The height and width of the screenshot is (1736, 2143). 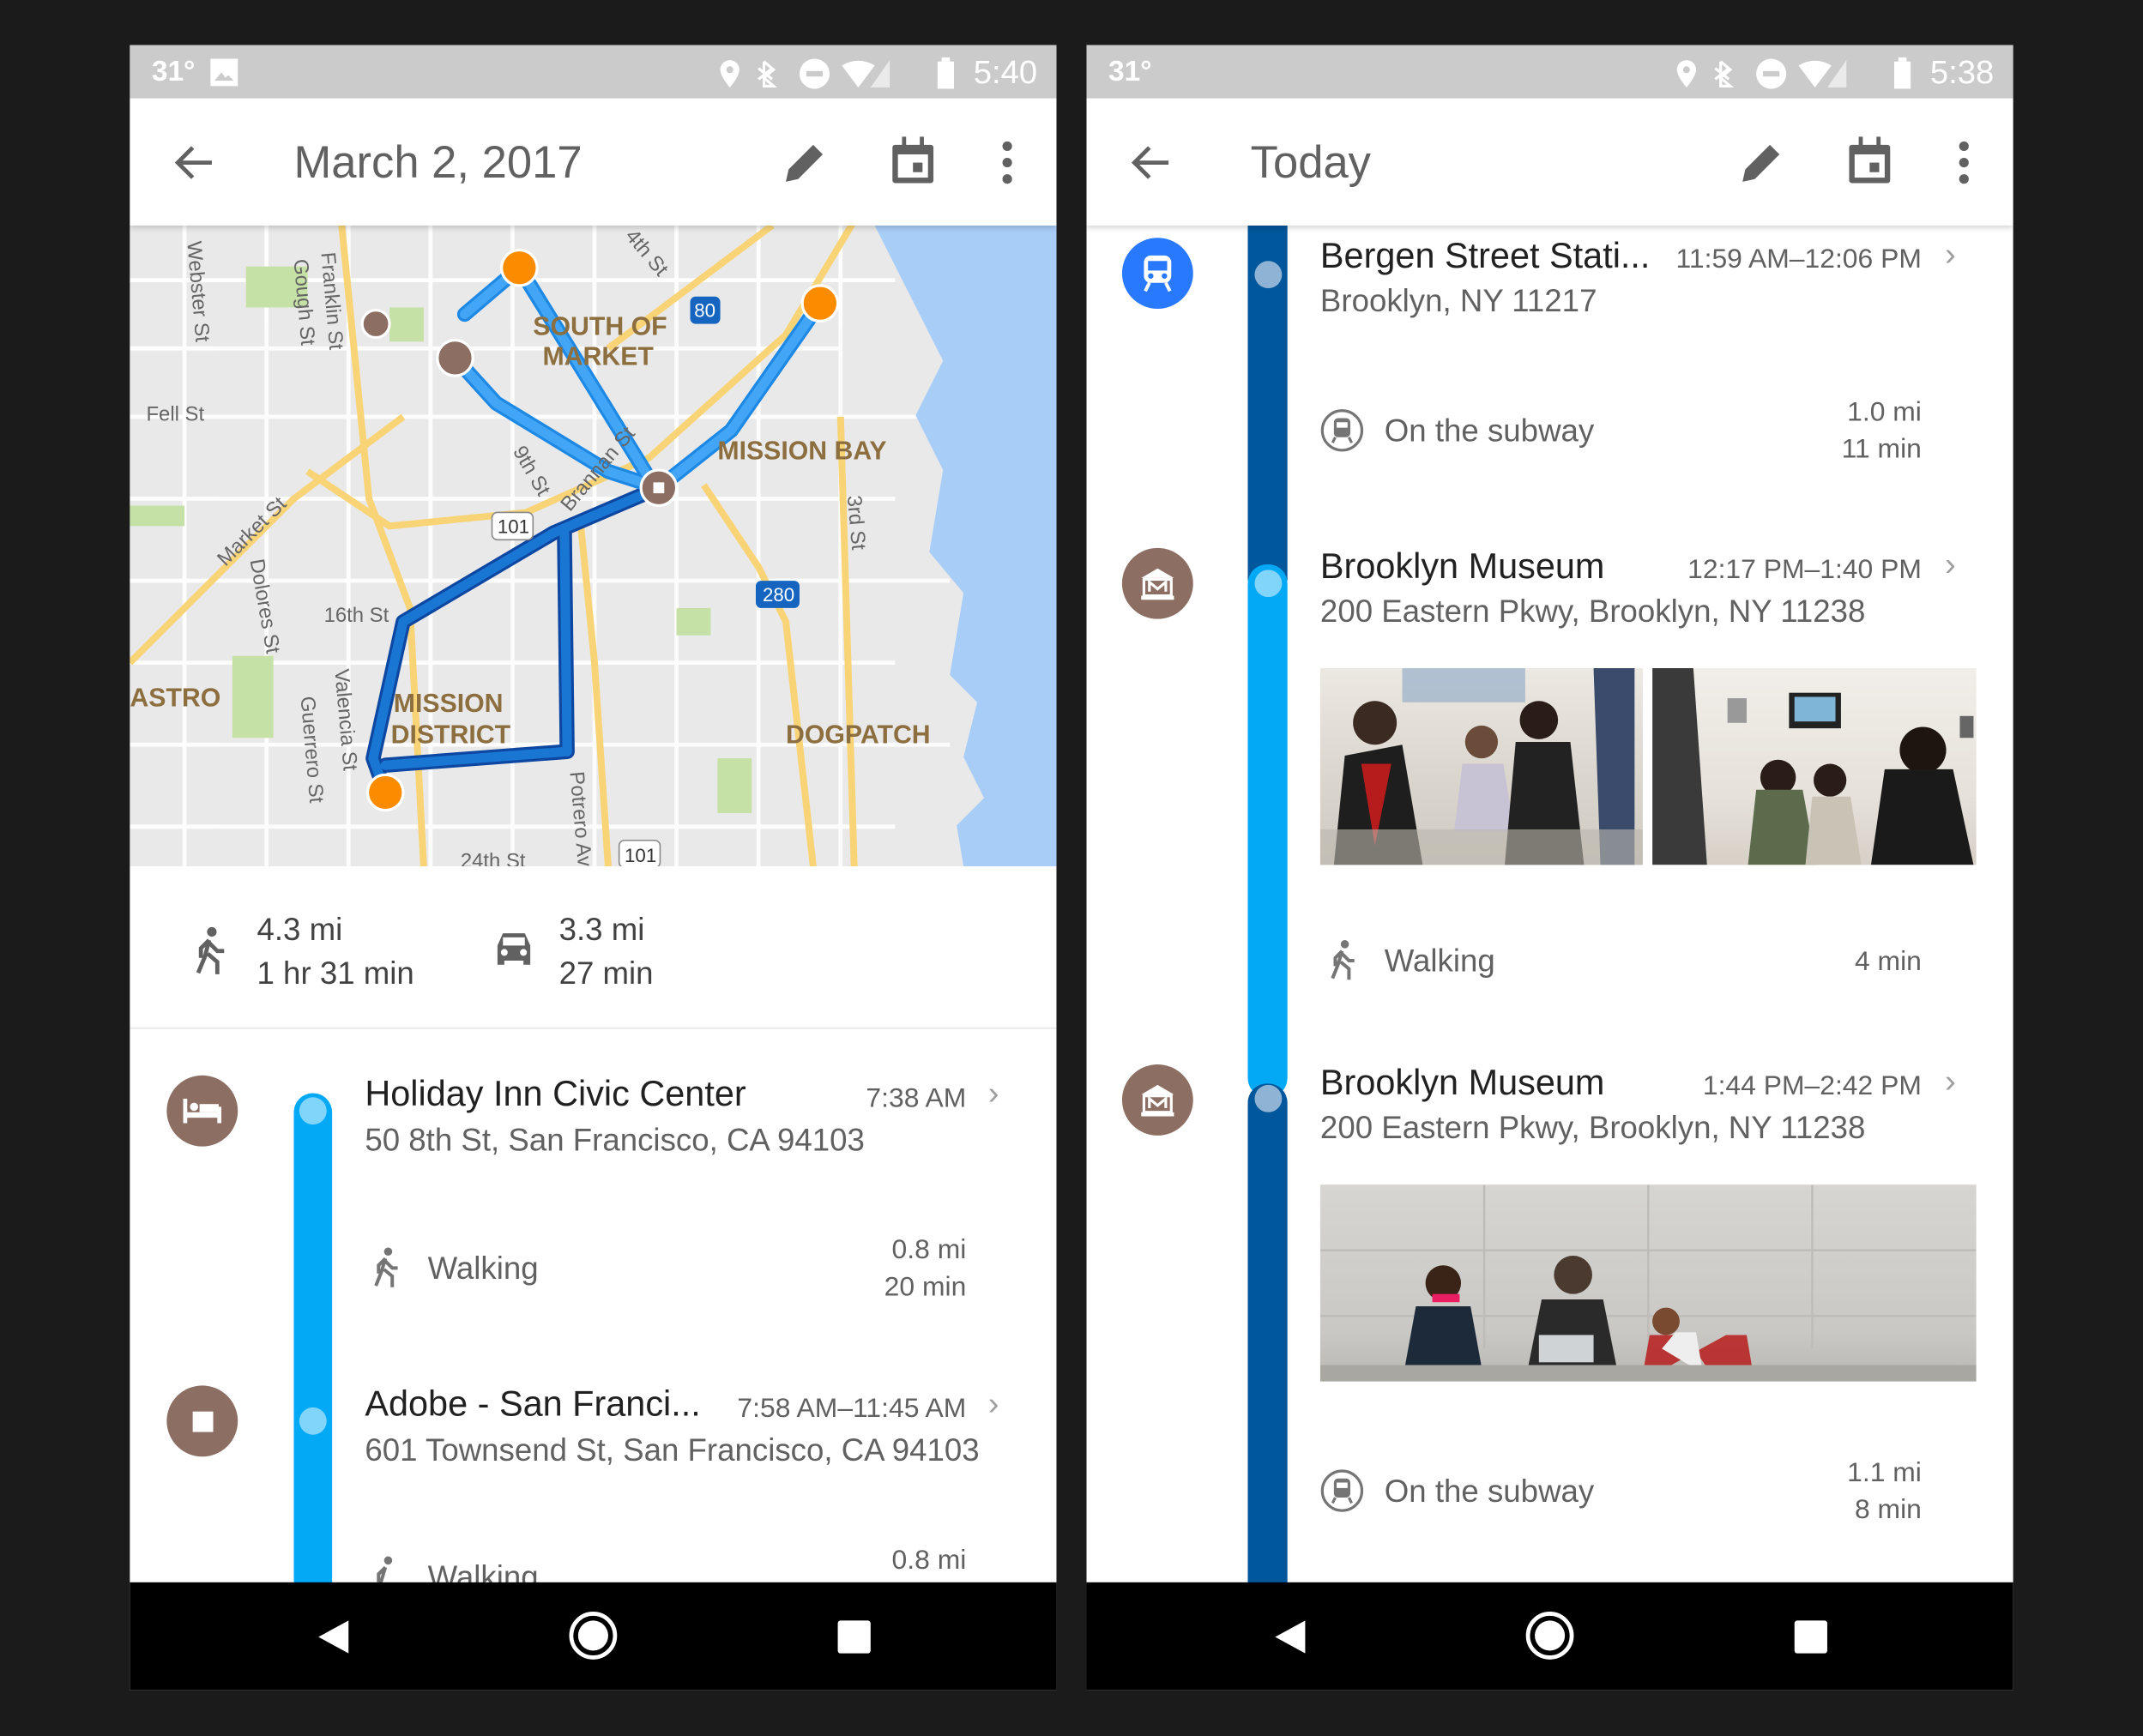 I want to click on battery-icon, so click(x=945, y=73).